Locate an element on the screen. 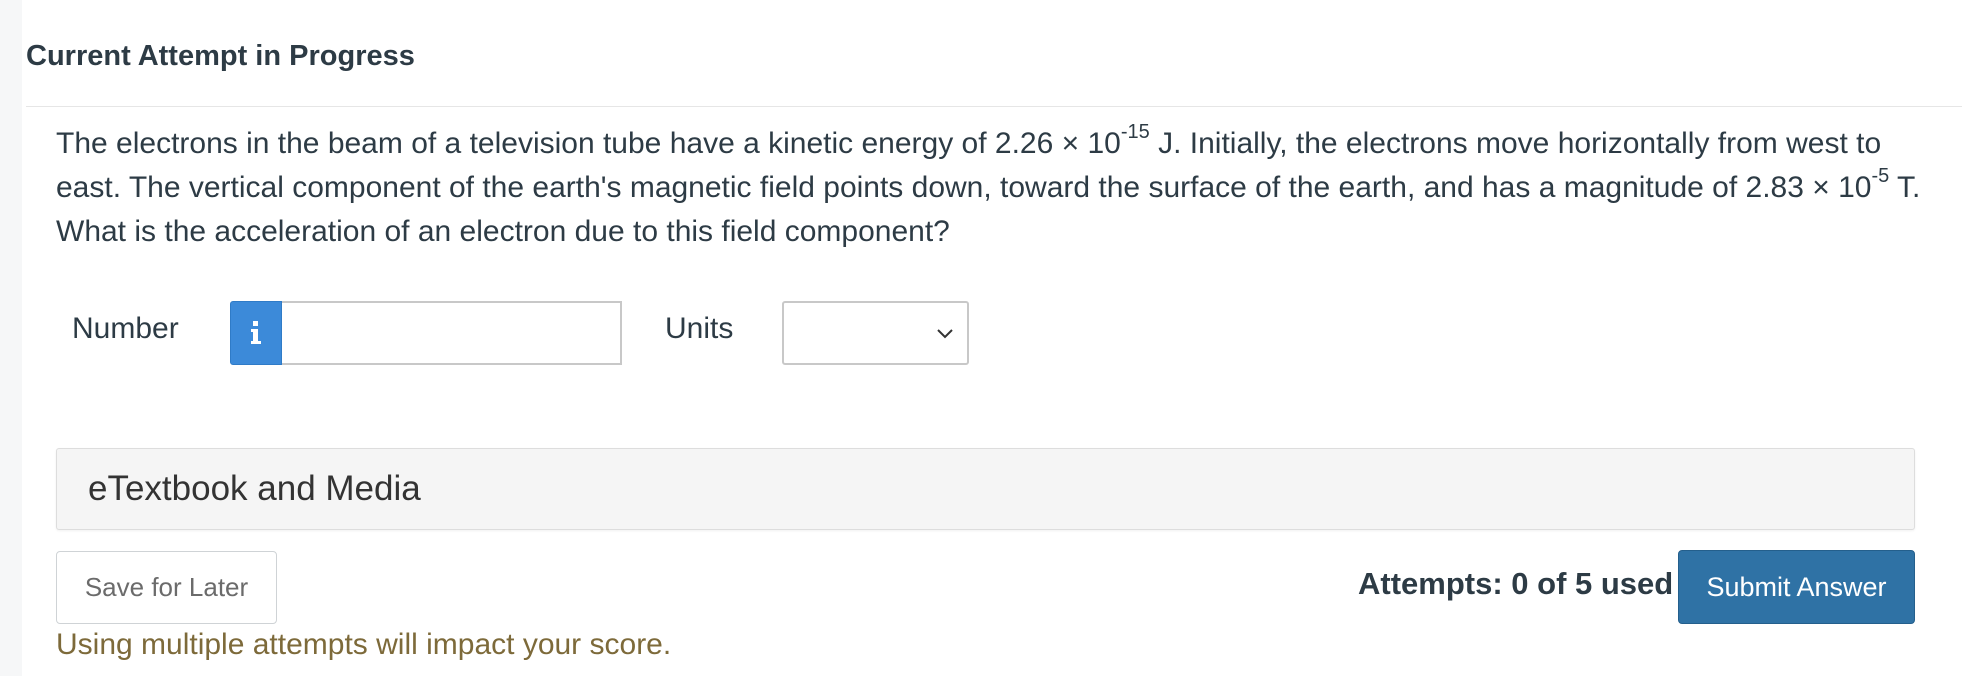 The image size is (1962, 676). question-exponent-2: -5 is located at coordinates (1880, 176).